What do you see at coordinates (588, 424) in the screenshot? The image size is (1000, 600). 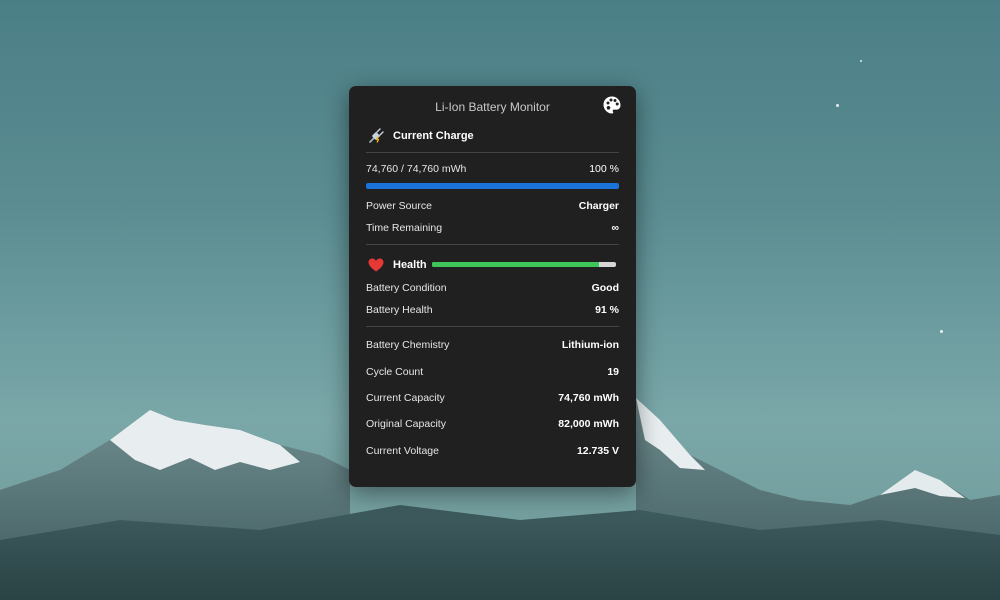 I see `original-capacity-value: 82,000 mWh` at bounding box center [588, 424].